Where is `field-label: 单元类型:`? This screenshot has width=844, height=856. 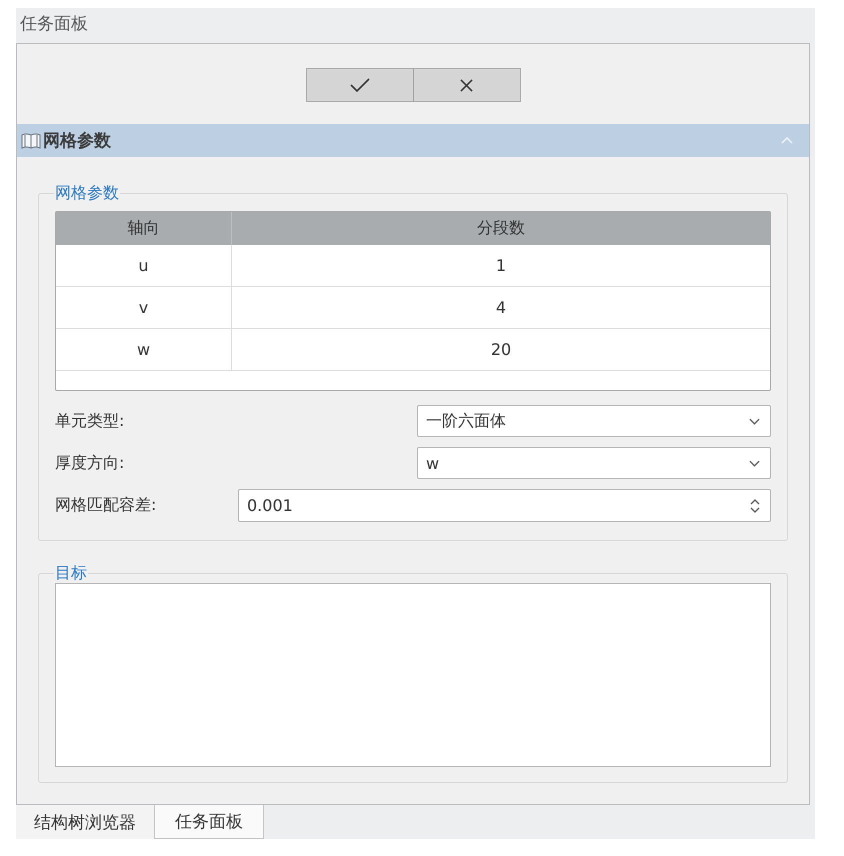
field-label: 单元类型: is located at coordinates (90, 421).